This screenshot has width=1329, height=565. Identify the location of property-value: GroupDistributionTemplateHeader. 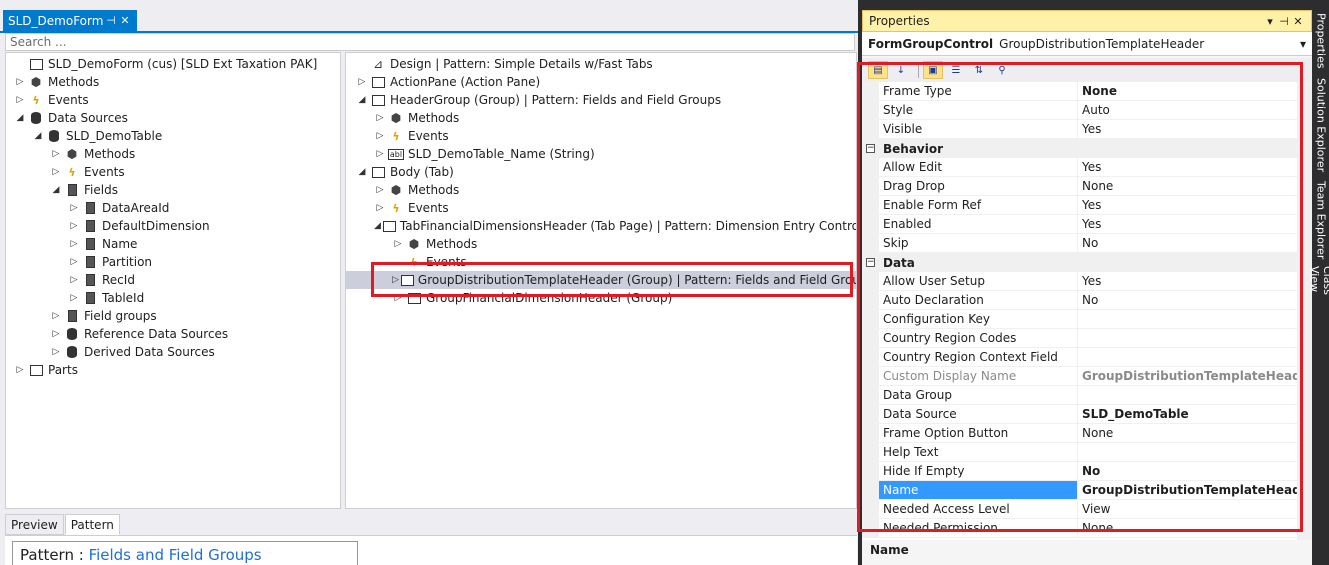
(1187, 490).